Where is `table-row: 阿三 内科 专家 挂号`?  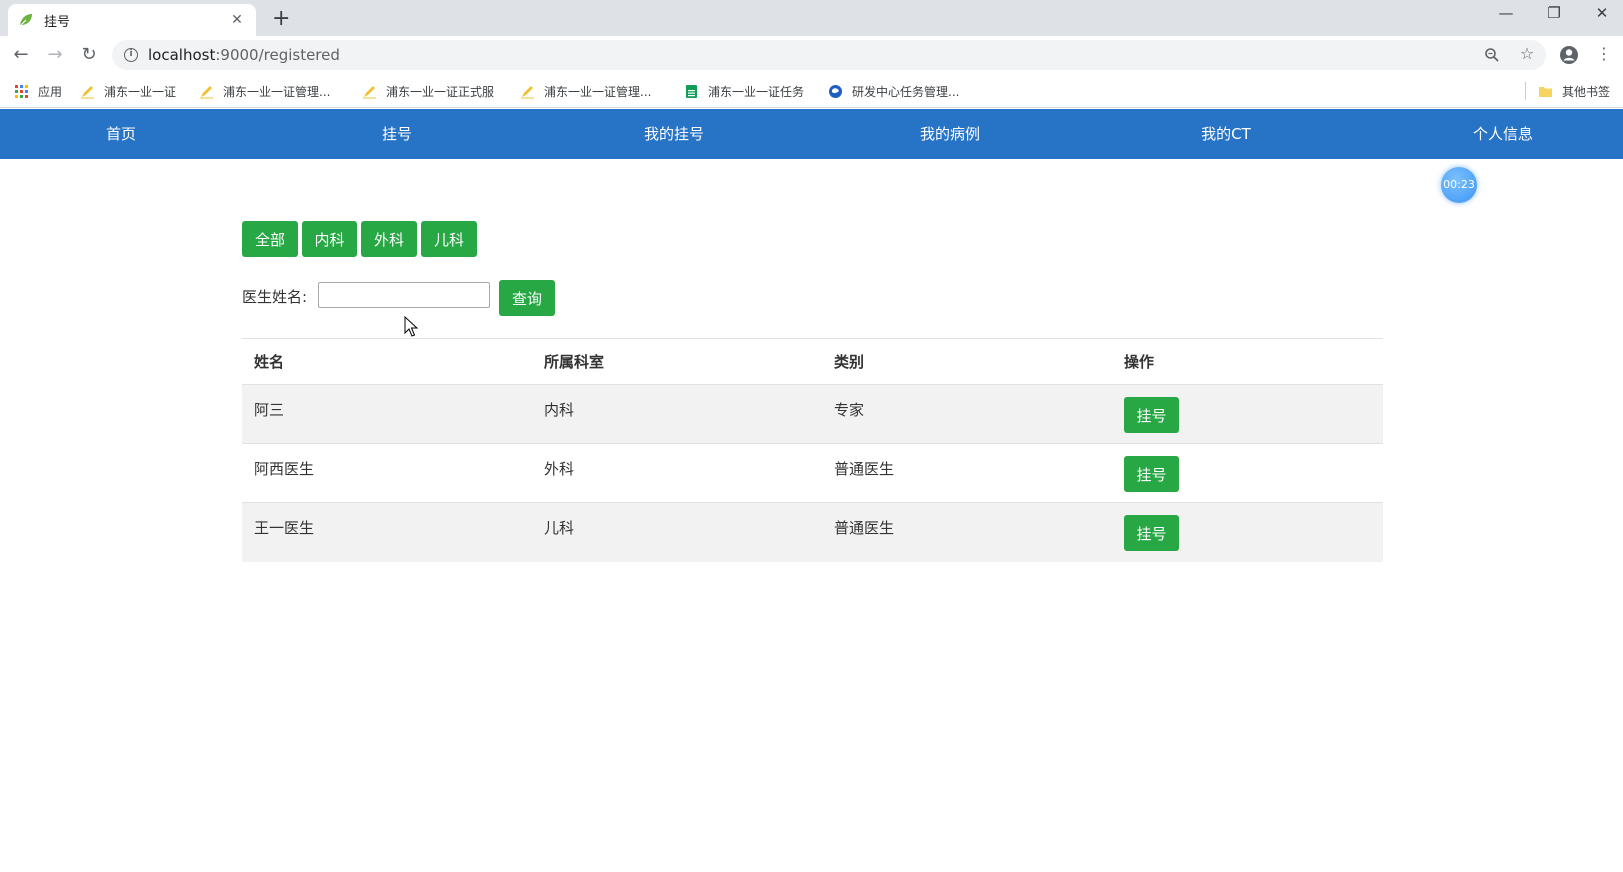
table-row: 阿三 内科 专家 挂号 is located at coordinates (812, 414).